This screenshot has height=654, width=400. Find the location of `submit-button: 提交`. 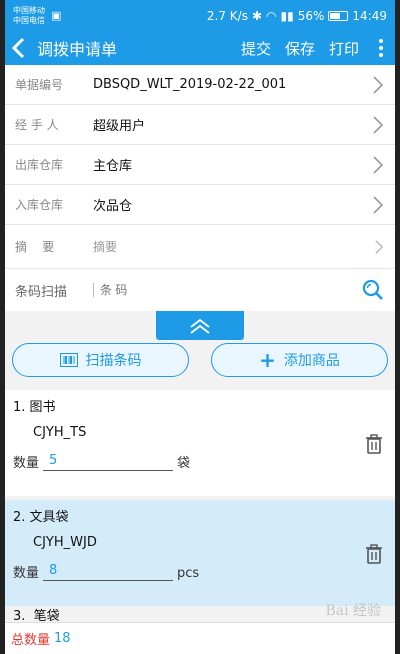

submit-button: 提交 is located at coordinates (256, 48).